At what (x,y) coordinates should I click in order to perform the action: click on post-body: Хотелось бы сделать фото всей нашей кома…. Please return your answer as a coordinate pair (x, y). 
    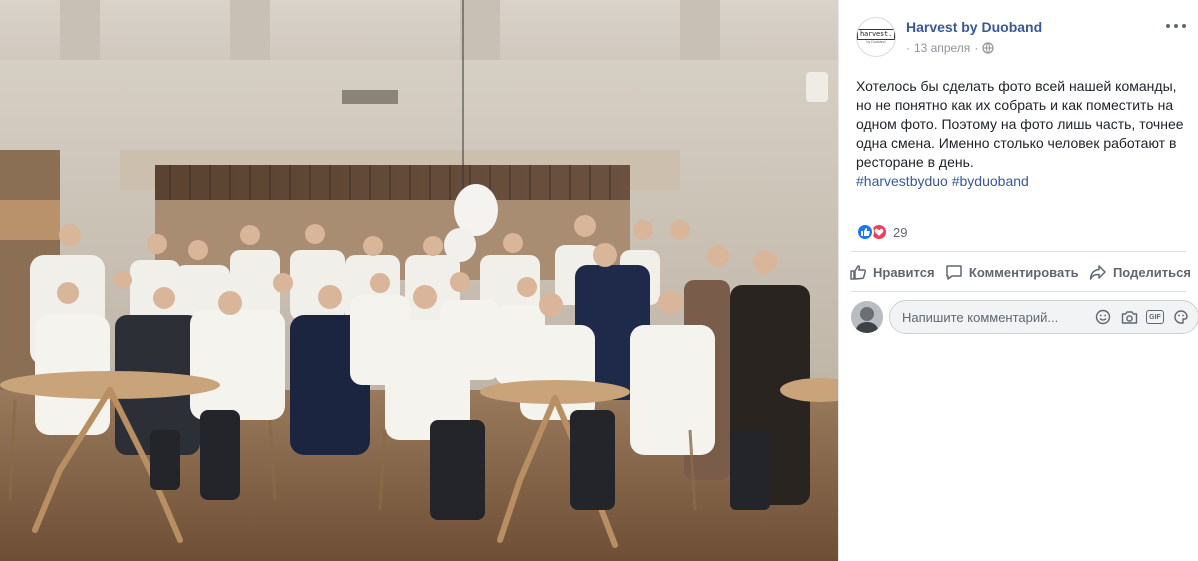
    Looking at the image, I should click on (1021, 134).